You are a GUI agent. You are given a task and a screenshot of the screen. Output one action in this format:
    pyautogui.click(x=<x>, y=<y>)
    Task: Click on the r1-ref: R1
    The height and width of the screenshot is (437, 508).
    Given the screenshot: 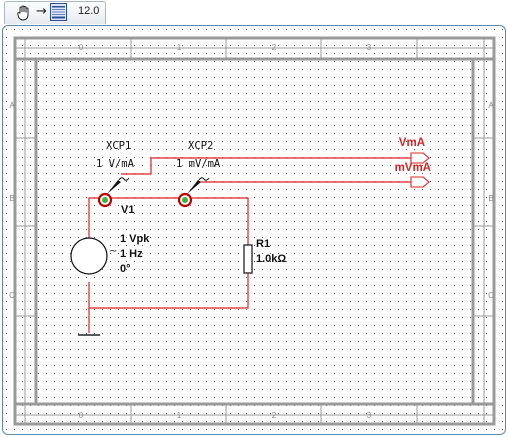 What is the action you would take?
    pyautogui.click(x=263, y=244)
    